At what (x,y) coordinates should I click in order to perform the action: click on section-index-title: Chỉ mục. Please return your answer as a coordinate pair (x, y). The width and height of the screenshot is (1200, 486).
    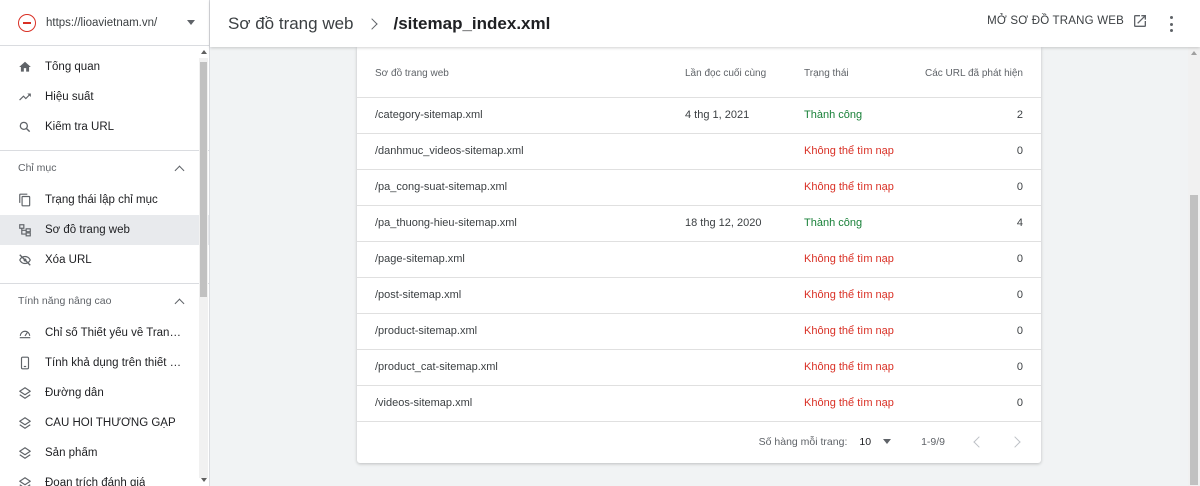
    Looking at the image, I should click on (37, 168).